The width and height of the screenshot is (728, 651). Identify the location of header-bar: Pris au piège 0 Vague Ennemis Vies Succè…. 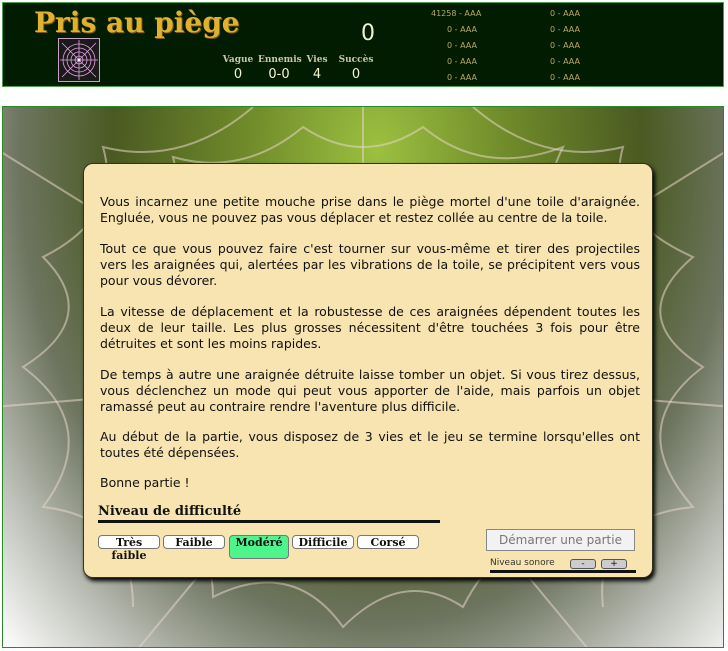
(363, 44).